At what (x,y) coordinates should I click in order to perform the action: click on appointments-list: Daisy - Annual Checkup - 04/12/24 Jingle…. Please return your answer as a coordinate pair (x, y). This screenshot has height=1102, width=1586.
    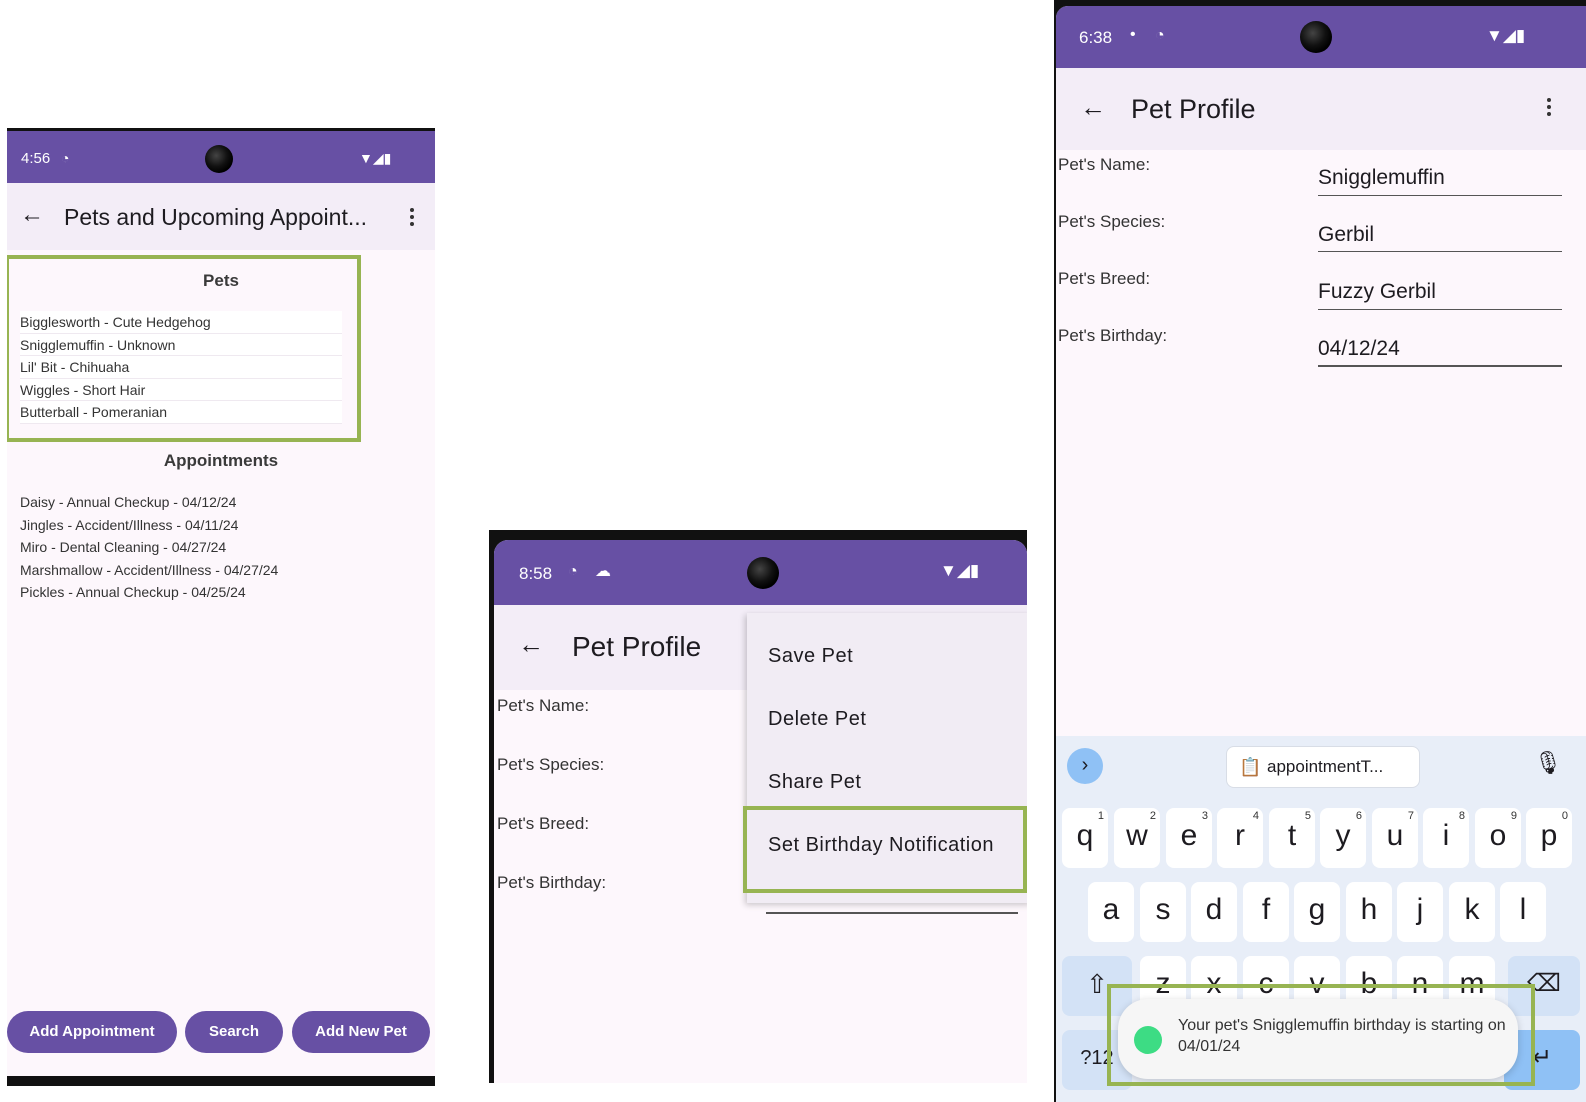
    Looking at the image, I should click on (181, 547).